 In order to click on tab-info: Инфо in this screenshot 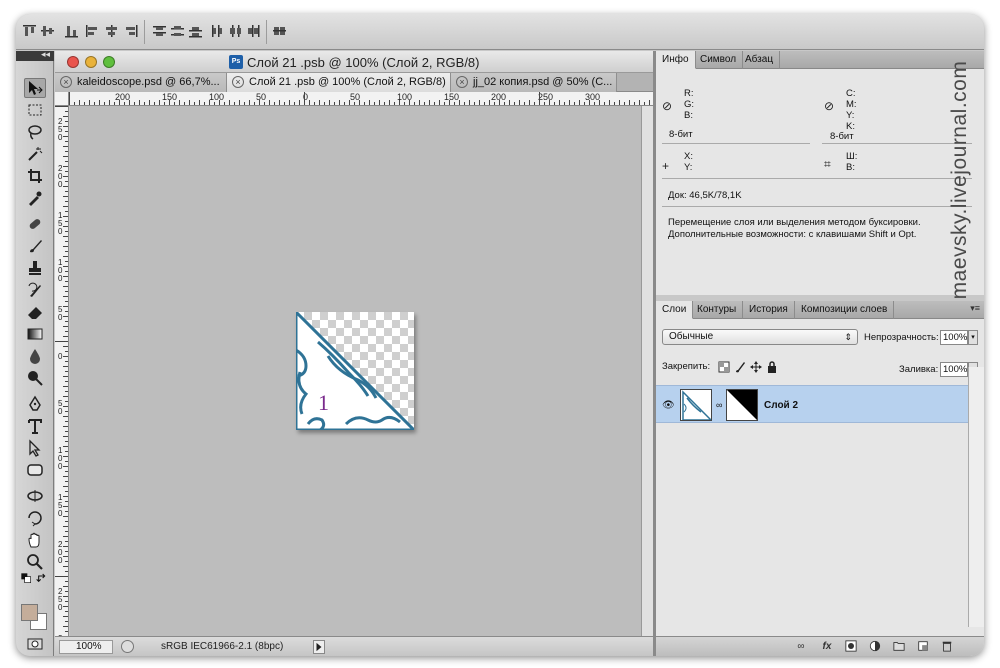, I will do `click(676, 60)`.